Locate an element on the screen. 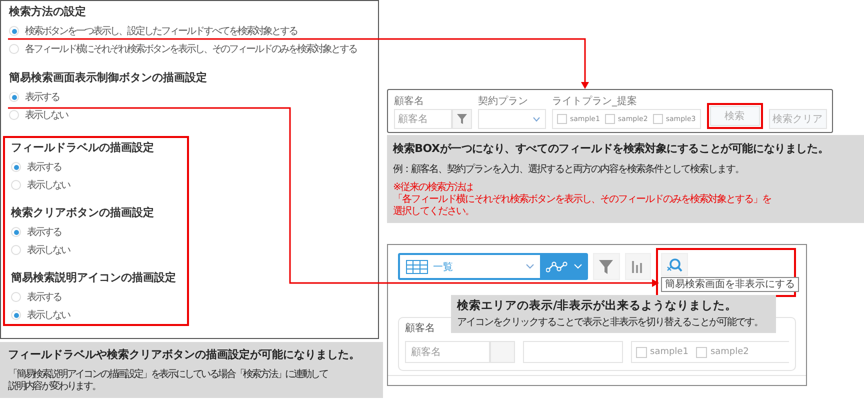 The height and width of the screenshot is (400, 864). field-label: ライトプラン_提案 is located at coordinates (595, 102).